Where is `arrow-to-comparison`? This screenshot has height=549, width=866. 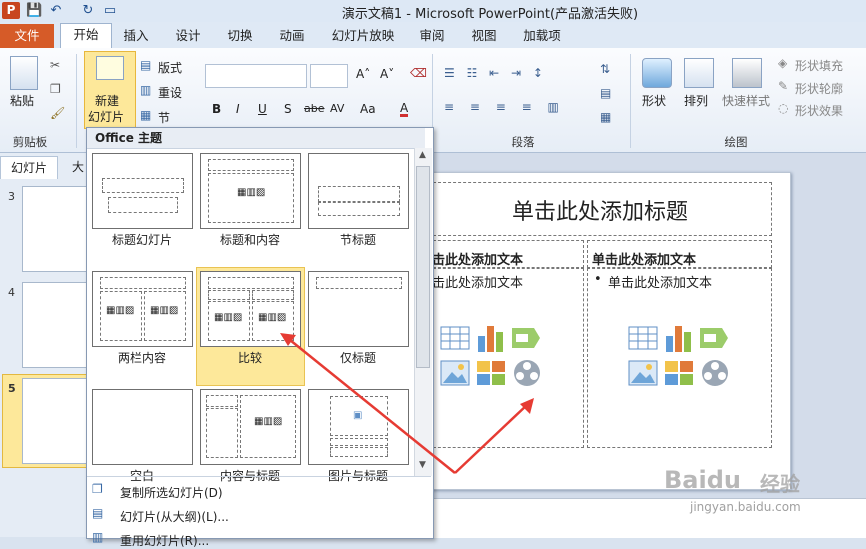 arrow-to-comparison is located at coordinates (372, 406).